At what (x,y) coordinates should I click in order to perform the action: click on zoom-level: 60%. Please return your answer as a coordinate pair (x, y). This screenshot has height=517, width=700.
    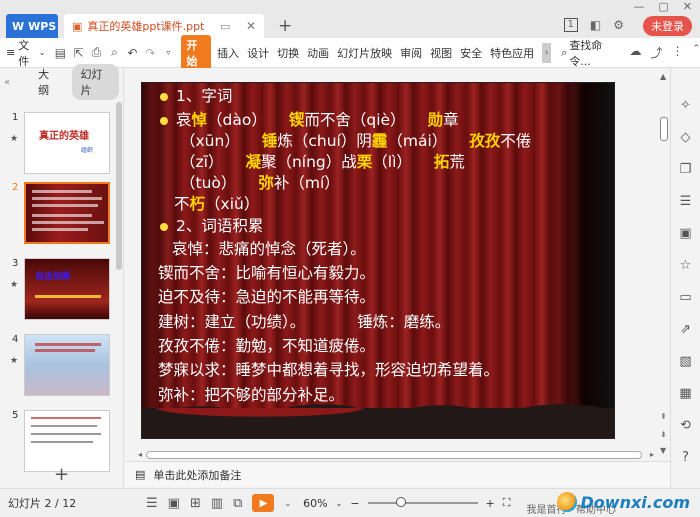
    Looking at the image, I should click on (315, 503).